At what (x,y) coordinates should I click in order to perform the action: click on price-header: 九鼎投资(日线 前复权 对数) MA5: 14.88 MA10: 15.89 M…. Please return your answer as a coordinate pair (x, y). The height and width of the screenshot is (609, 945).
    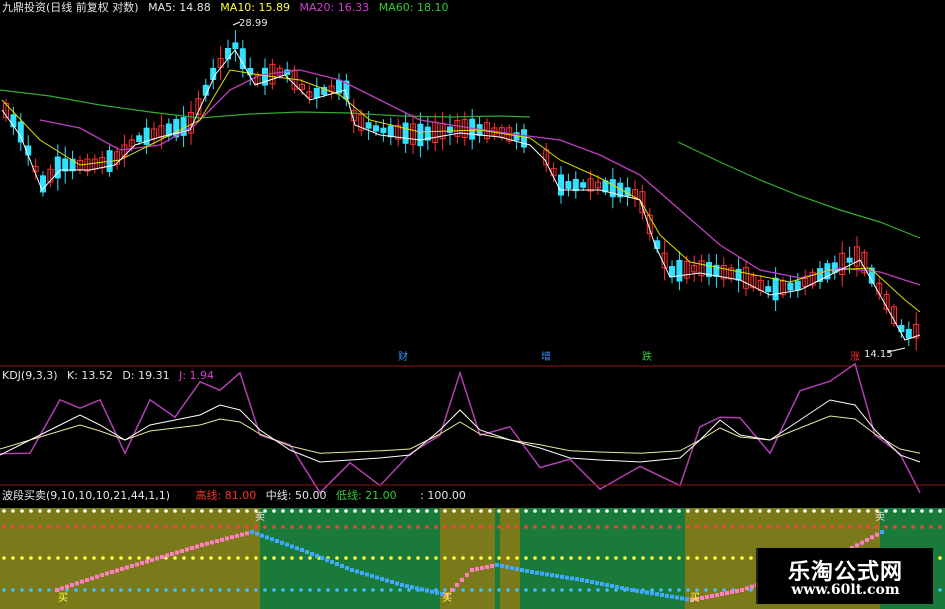
    Looking at the image, I should click on (228, 8).